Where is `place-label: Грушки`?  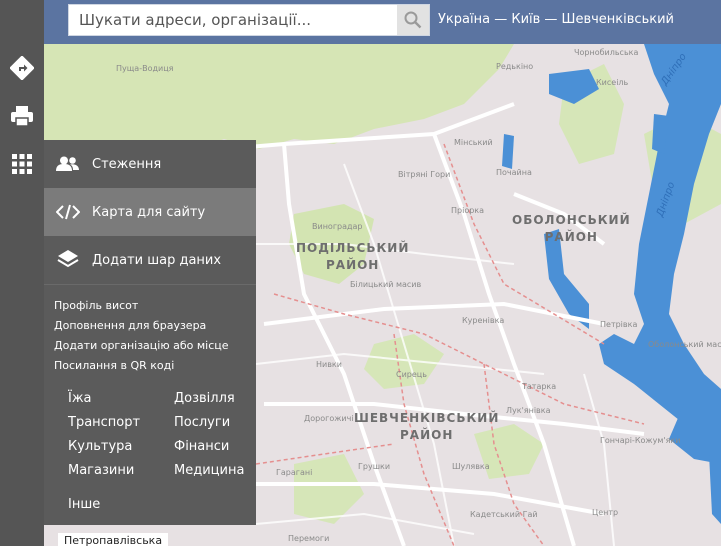 place-label: Грушки is located at coordinates (374, 466).